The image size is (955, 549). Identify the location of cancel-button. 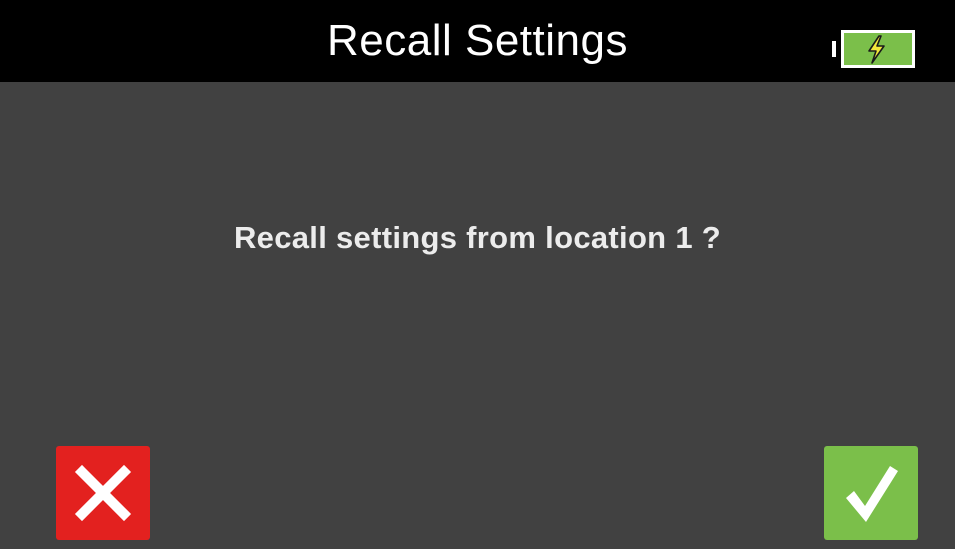
(103, 493).